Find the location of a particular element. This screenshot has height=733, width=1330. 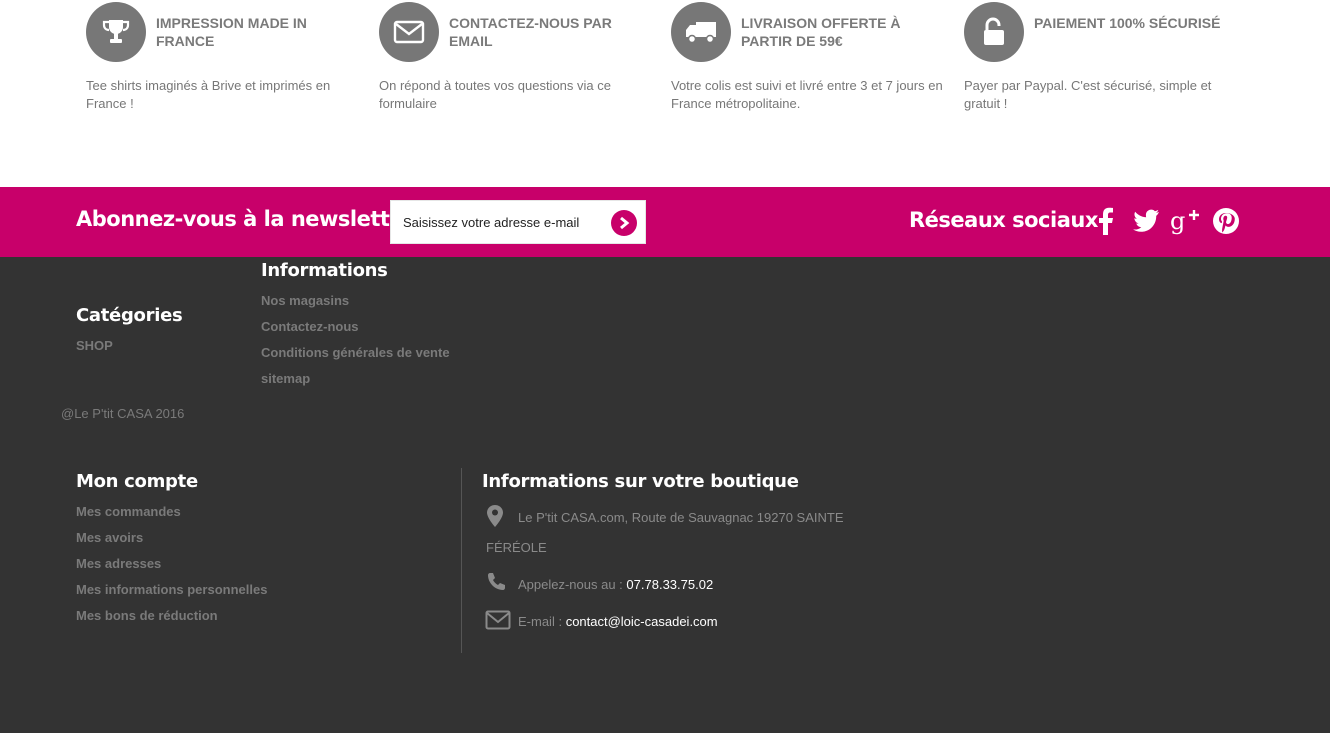

feature-title: PAIEMENT 100% SÉCURISÉ is located at coordinates (1127, 23).